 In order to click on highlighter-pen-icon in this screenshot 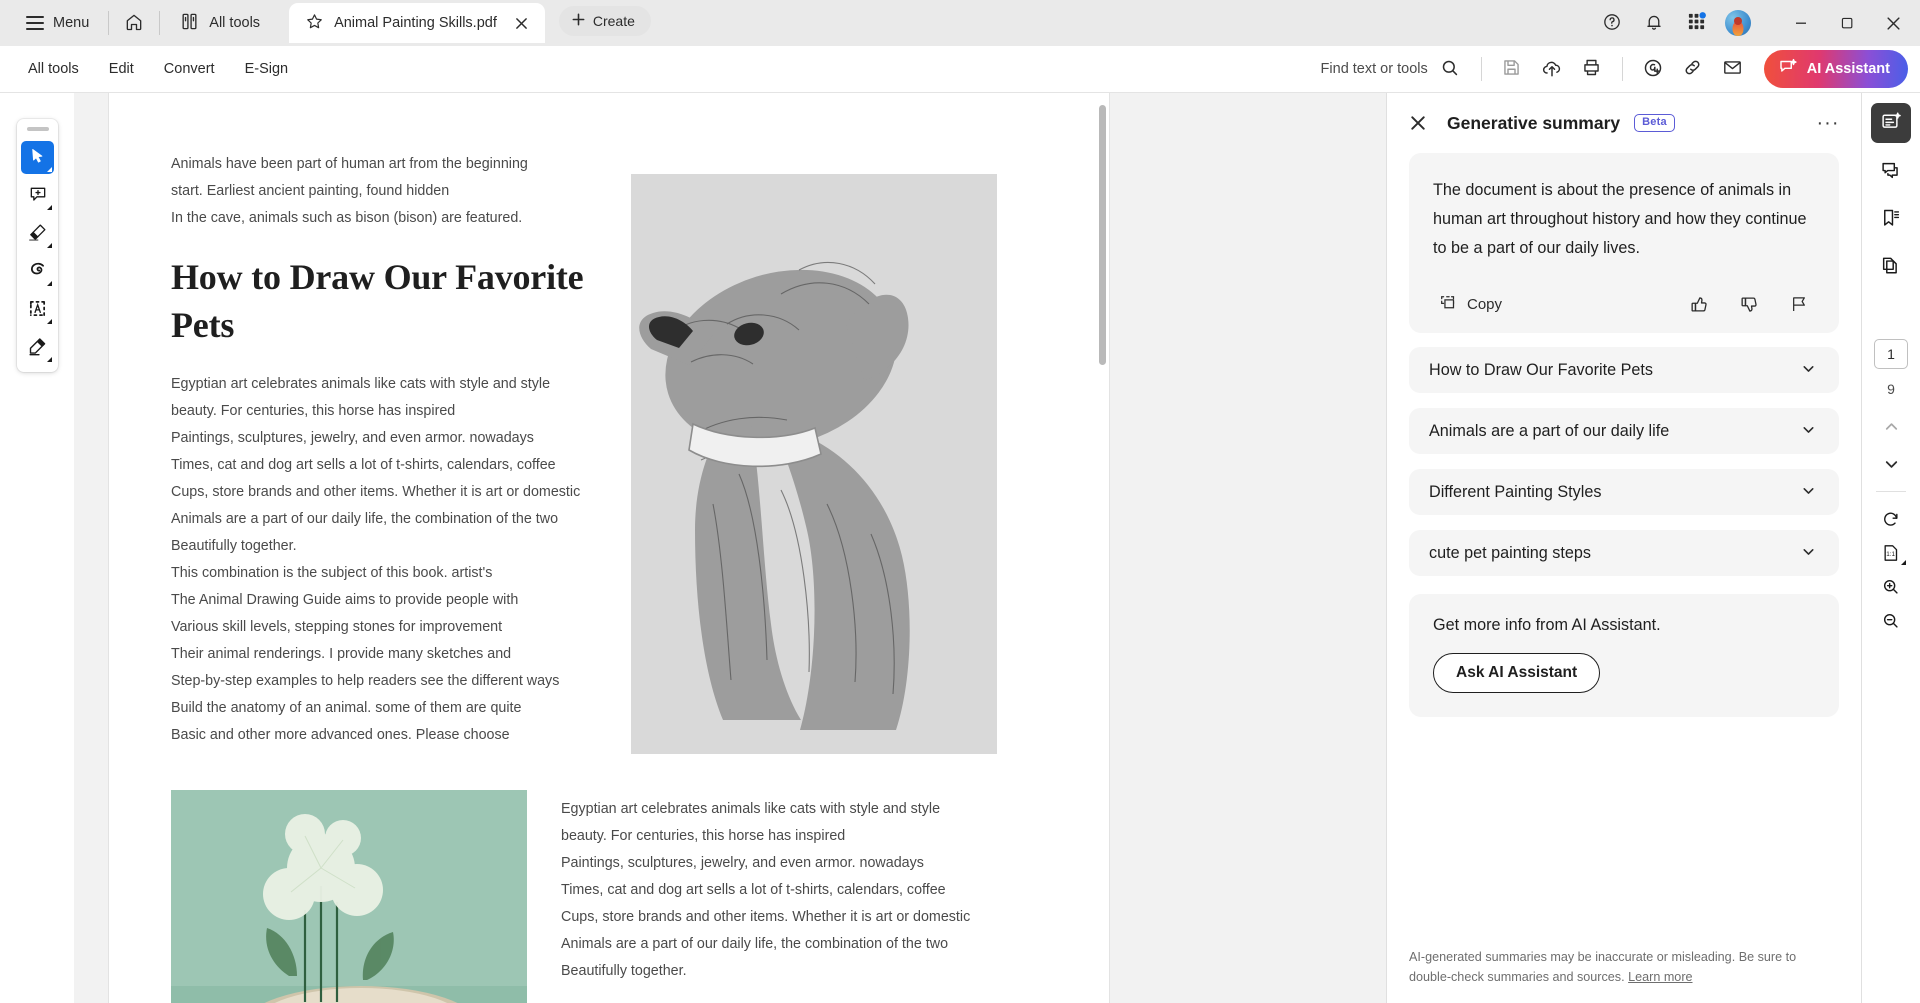, I will do `click(37, 234)`.